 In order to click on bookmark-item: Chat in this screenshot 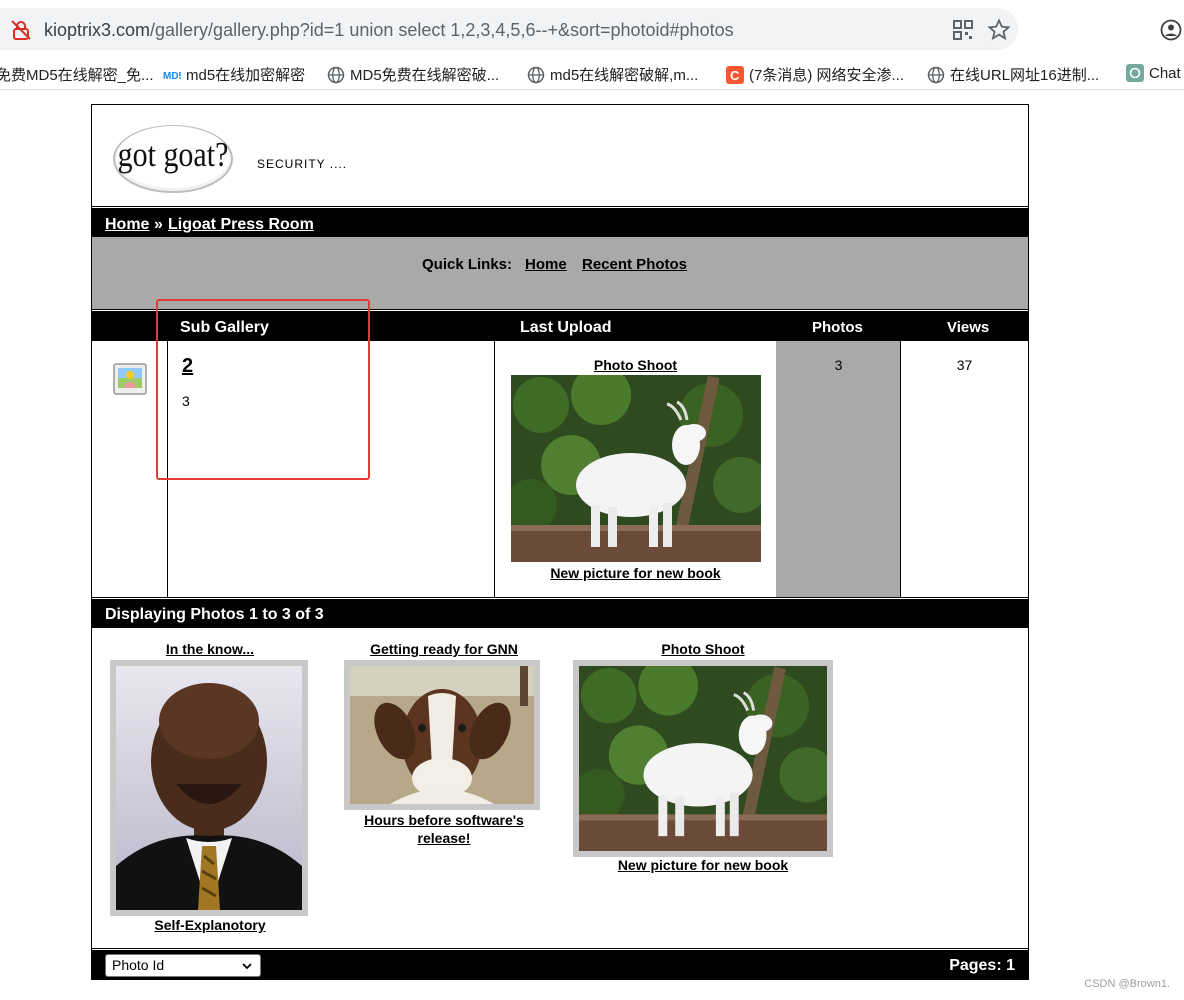, I will do `click(1153, 73)`.